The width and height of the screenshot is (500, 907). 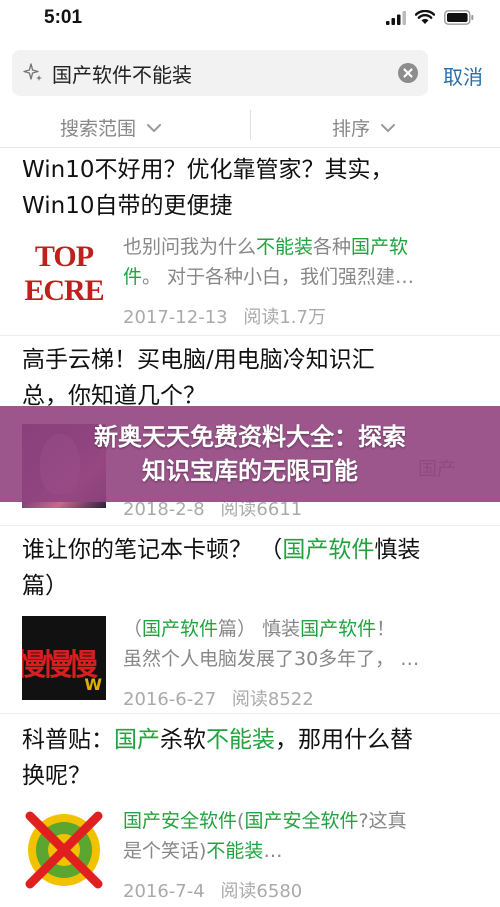 I want to click on result-reads: 阅读6611, so click(x=261, y=509).